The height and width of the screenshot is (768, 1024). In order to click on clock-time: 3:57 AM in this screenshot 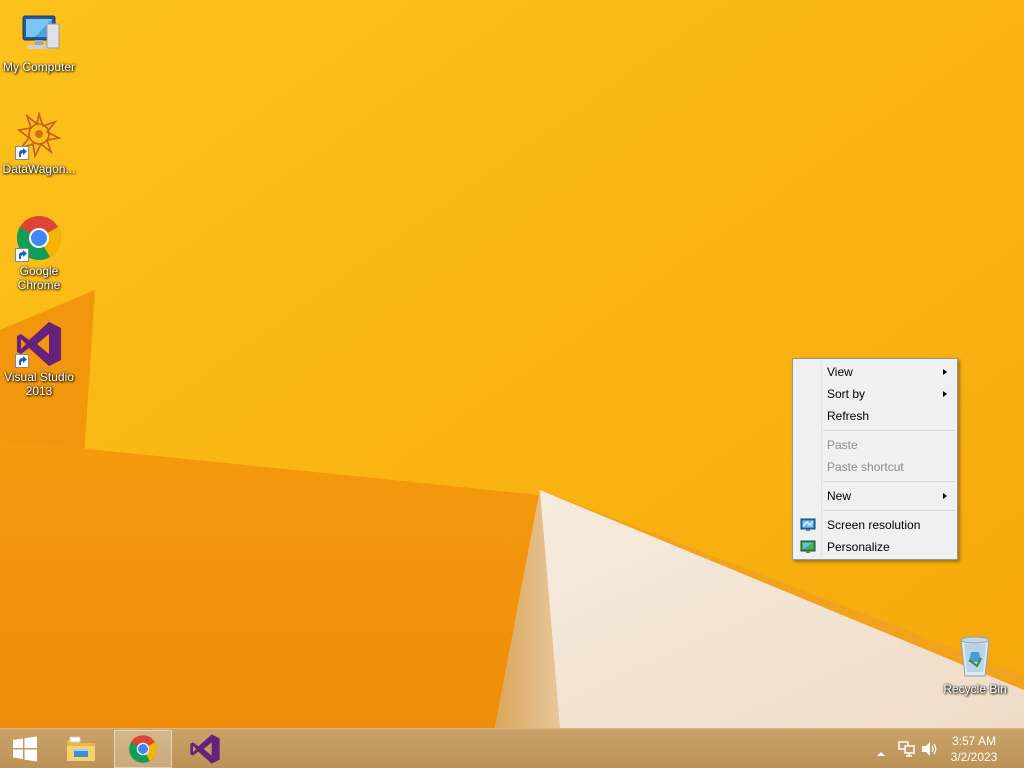, I will do `click(974, 741)`.